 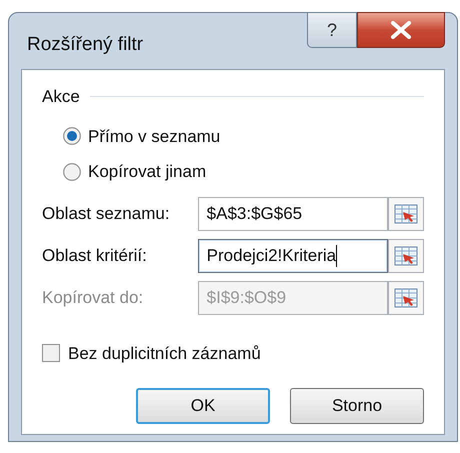 What do you see at coordinates (51, 353) in the screenshot?
I see `checkbox` at bounding box center [51, 353].